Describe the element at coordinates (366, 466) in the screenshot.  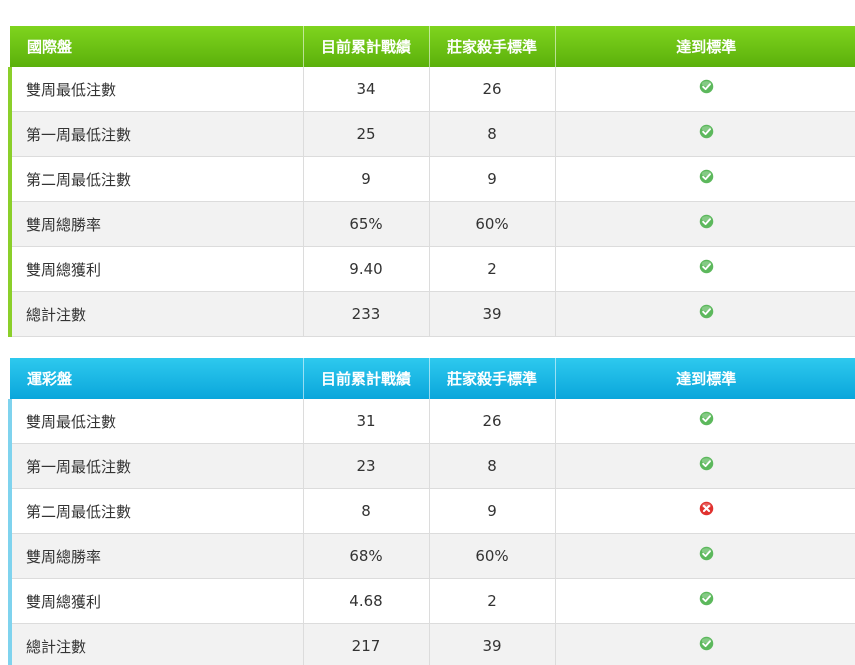
I see `current-value: 23` at that location.